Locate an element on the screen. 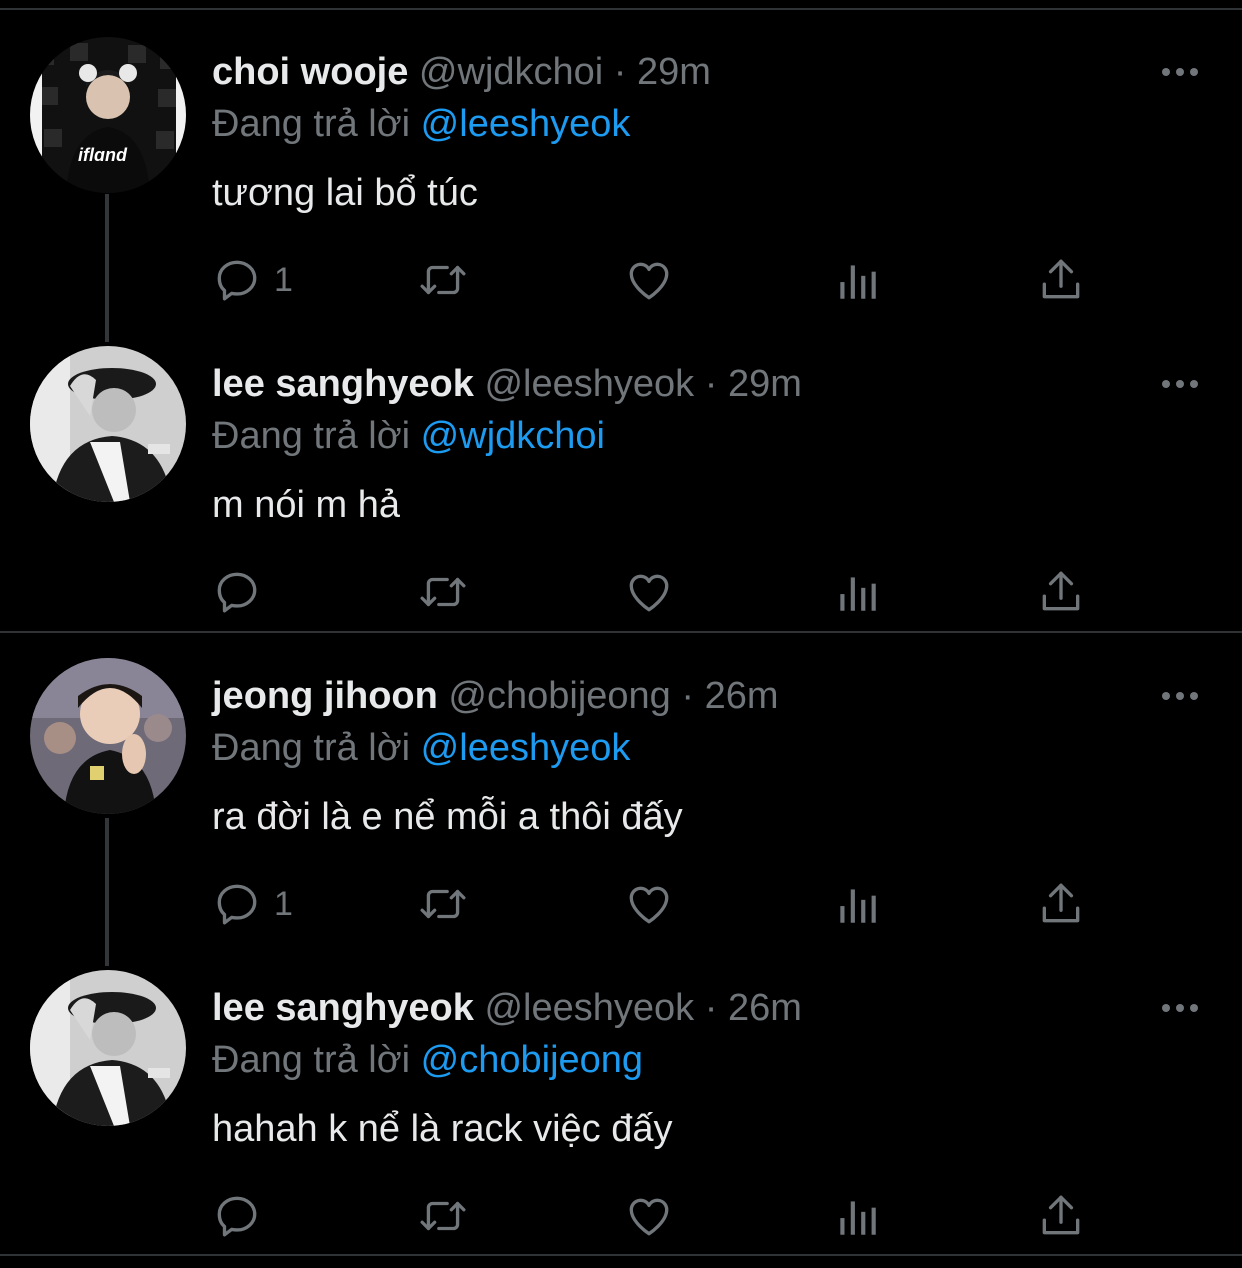 The width and height of the screenshot is (1242, 1268). tweet-text: tương lai bổ túc is located at coordinates (345, 193).